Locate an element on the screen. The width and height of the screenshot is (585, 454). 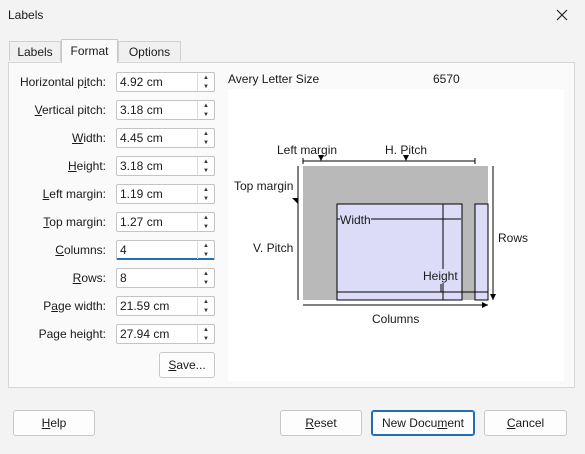
page-height-stepper: ▲ ▼ is located at coordinates (205, 334).